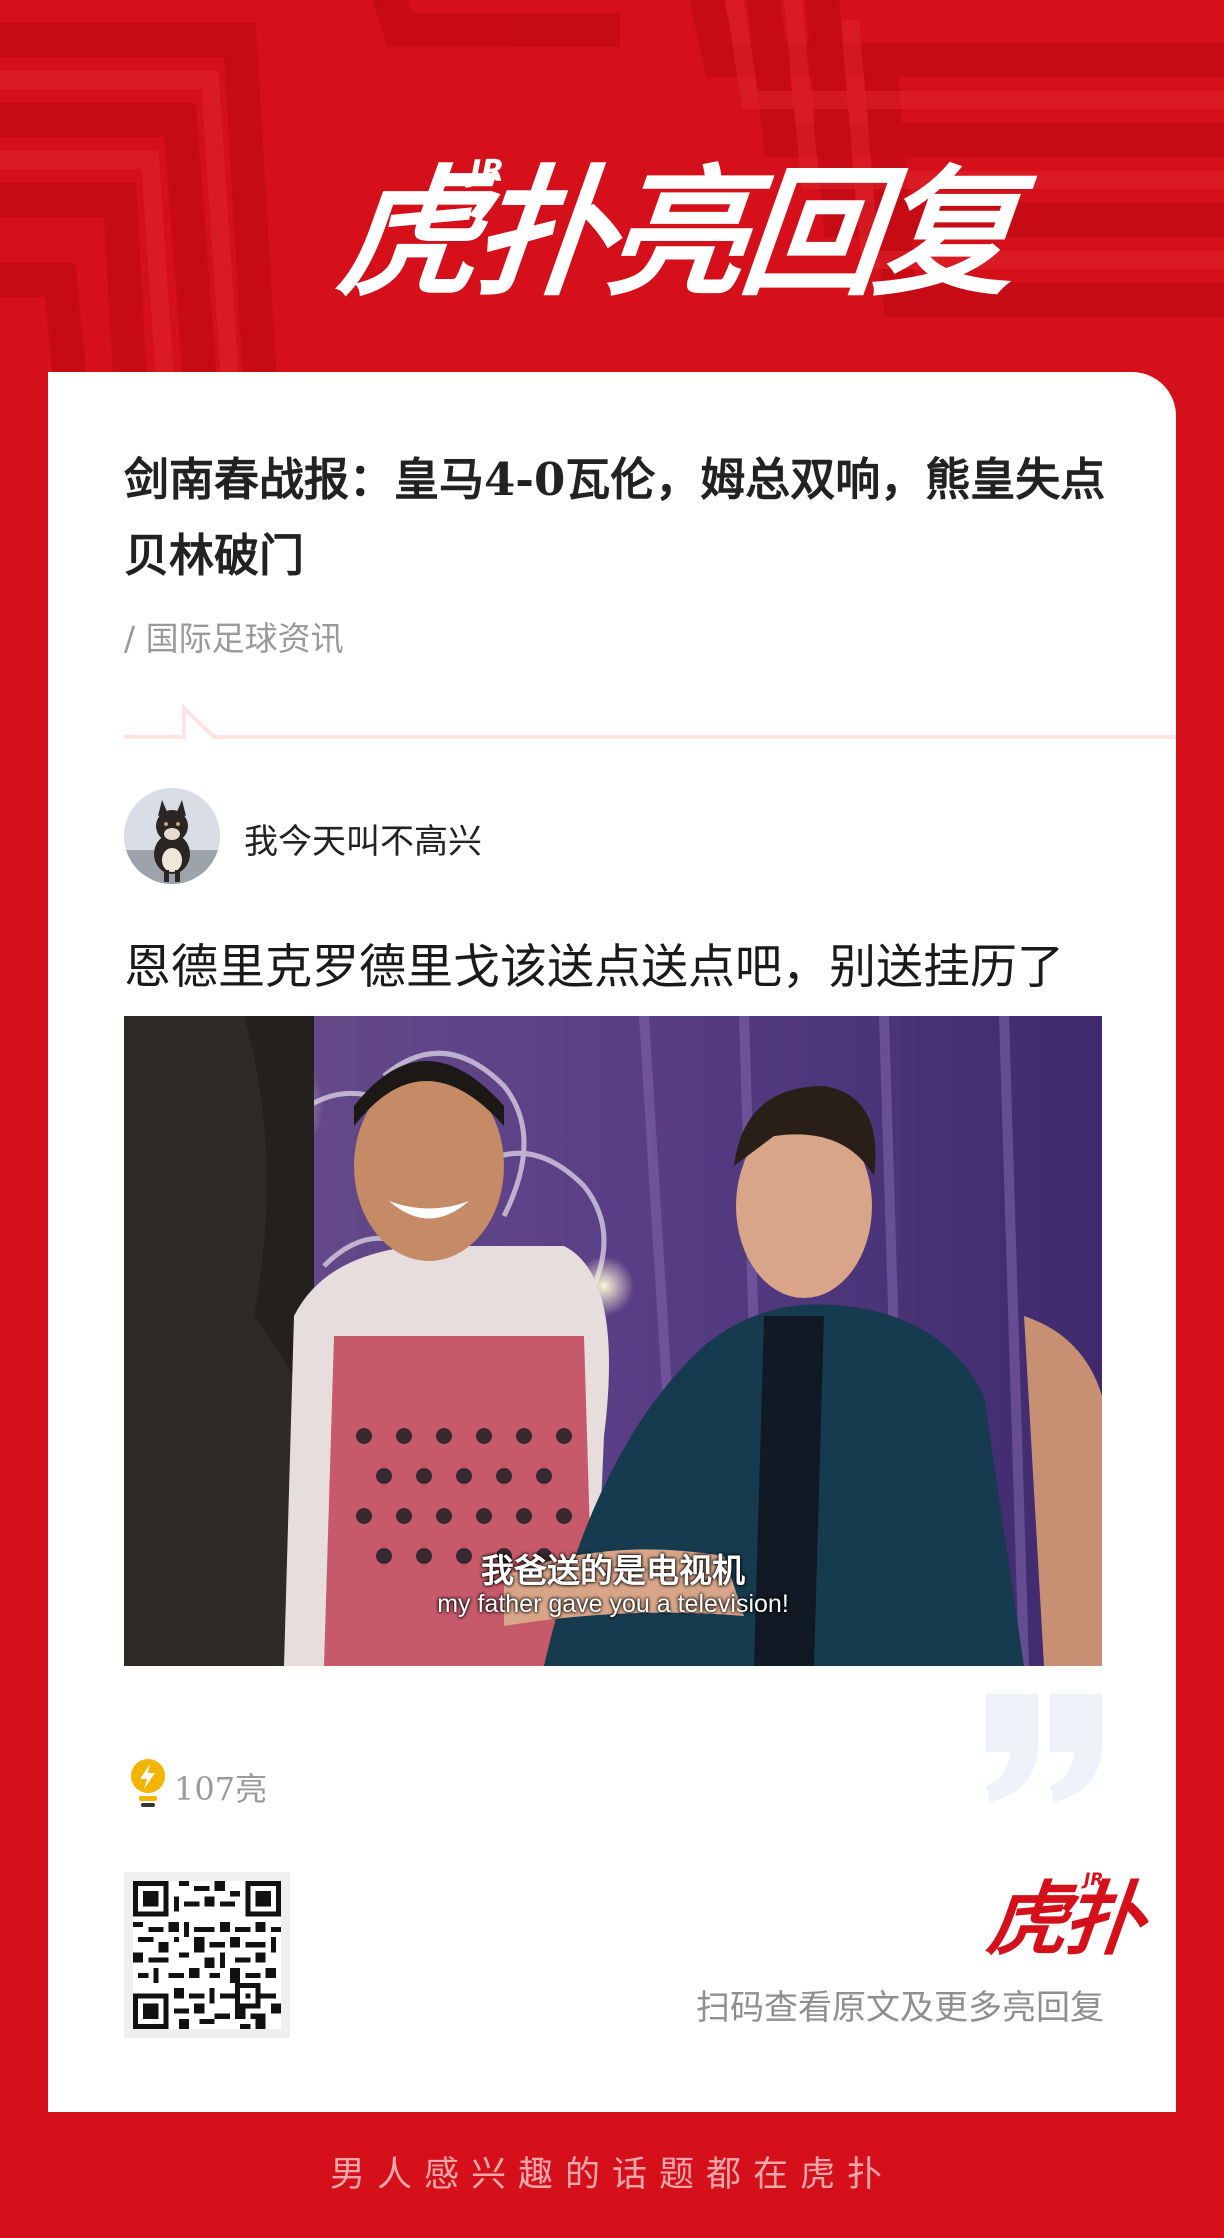  I want to click on likes-row: 107亮, so click(278, 1783).